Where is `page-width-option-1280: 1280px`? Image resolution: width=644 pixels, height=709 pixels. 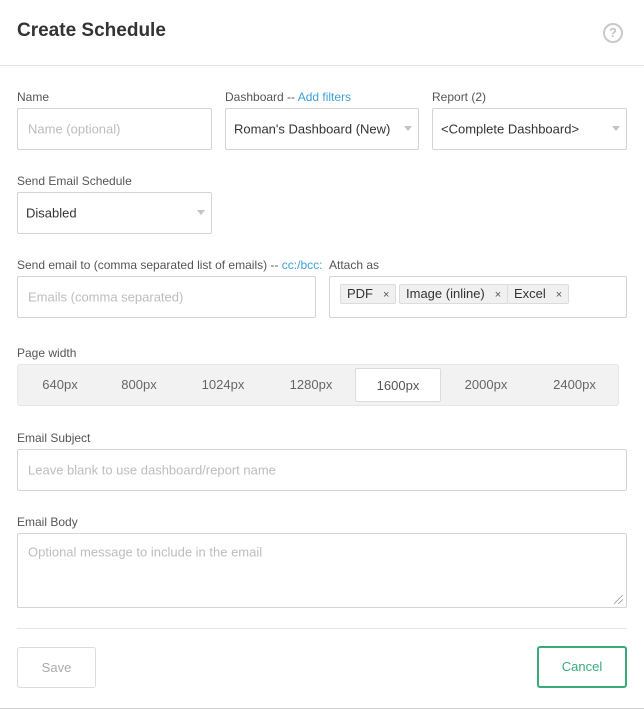 page-width-option-1280: 1280px is located at coordinates (311, 385).